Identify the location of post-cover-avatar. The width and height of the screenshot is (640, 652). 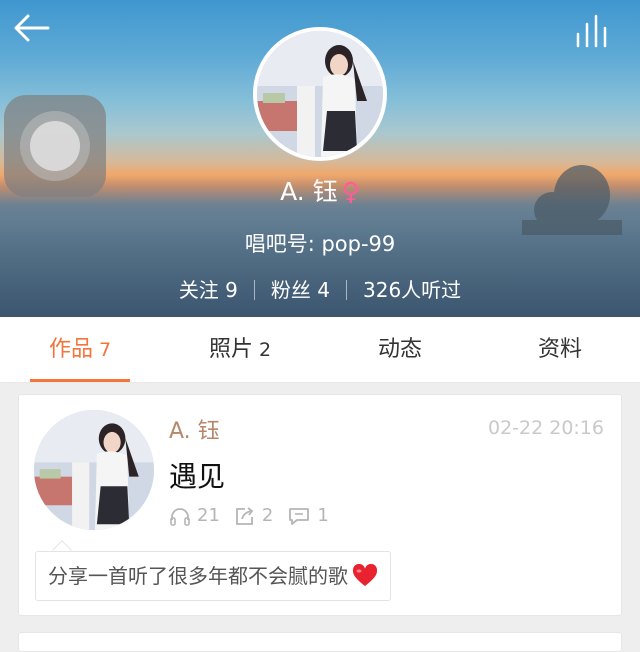
(94, 470).